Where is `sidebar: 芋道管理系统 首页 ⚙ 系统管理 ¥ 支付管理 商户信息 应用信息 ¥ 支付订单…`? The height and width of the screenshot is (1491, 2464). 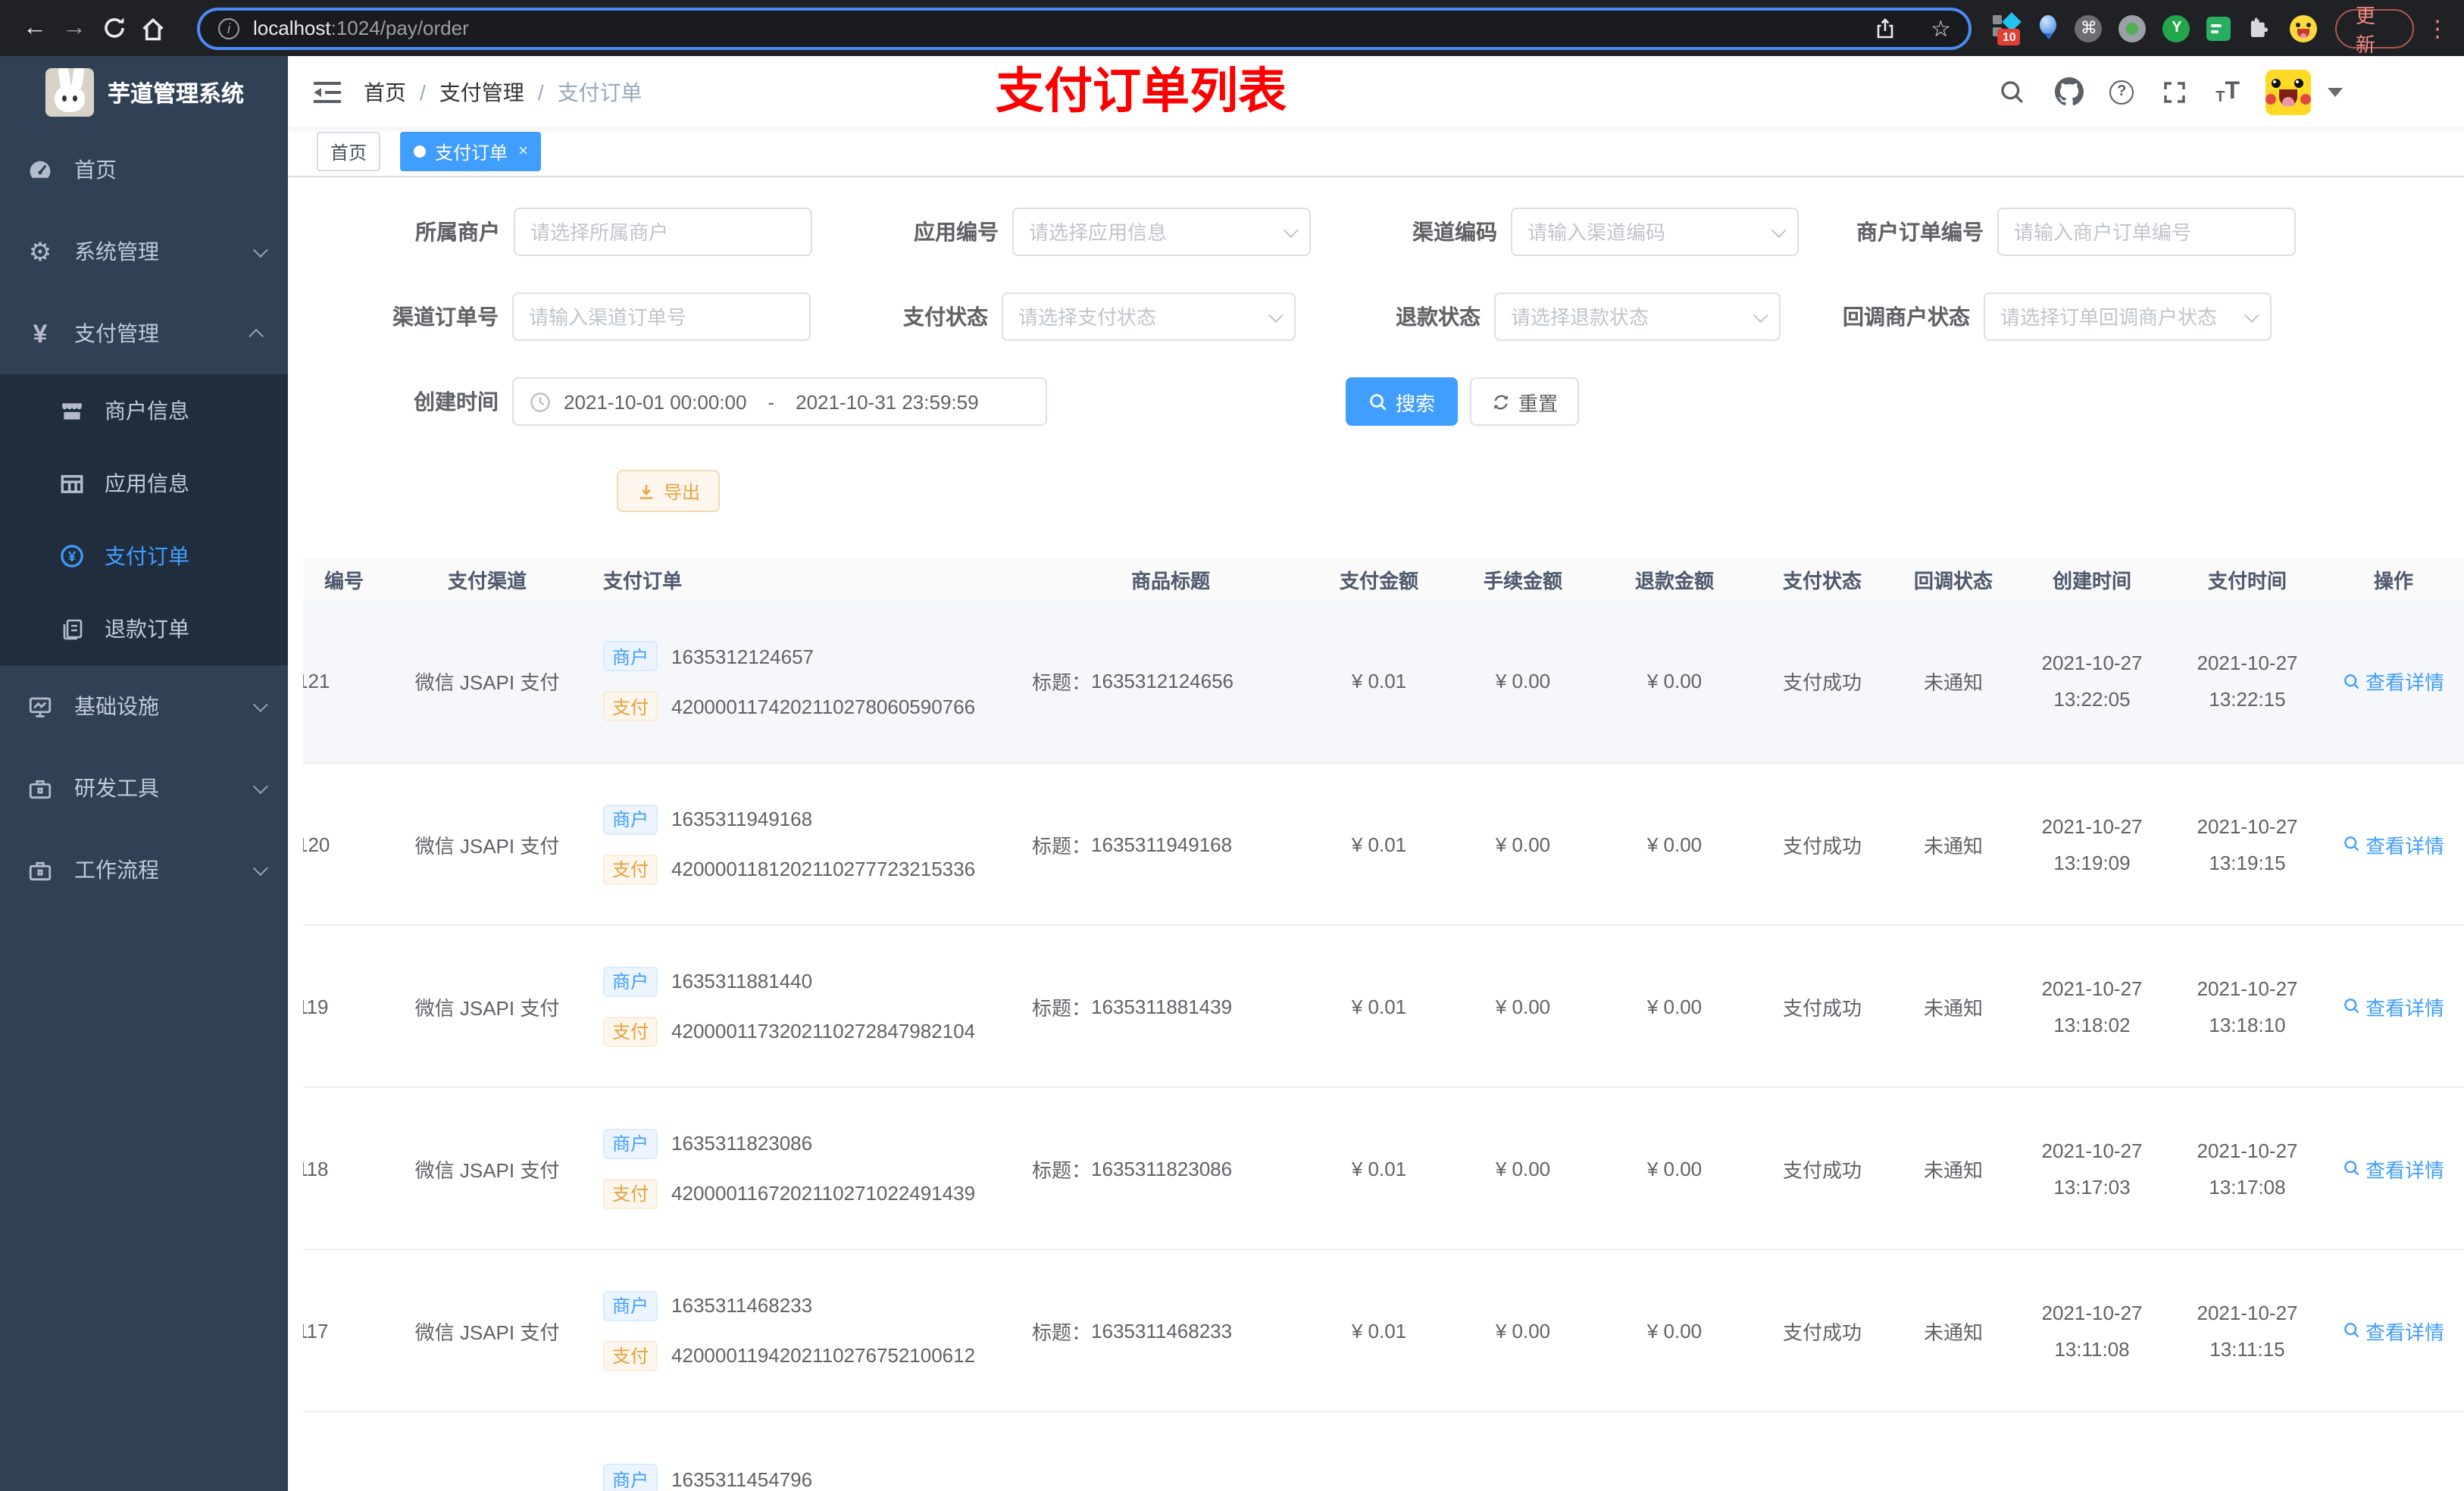
sidebar: 芋道管理系统 首页 ⚙ 系统管理 ¥ 支付管理 商户信息 应用信息 ¥ 支付订单… is located at coordinates (144, 773).